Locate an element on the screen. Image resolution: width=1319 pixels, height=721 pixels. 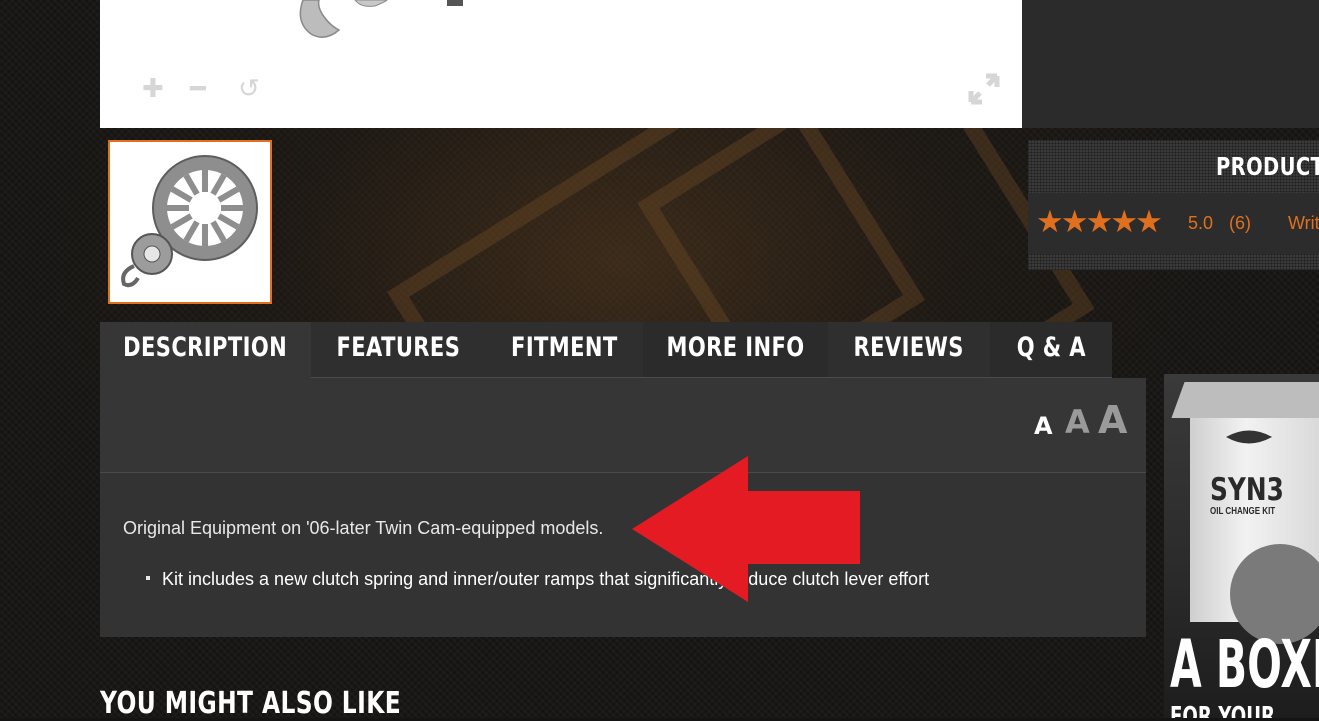
thumbnail-image is located at coordinates (190, 222).